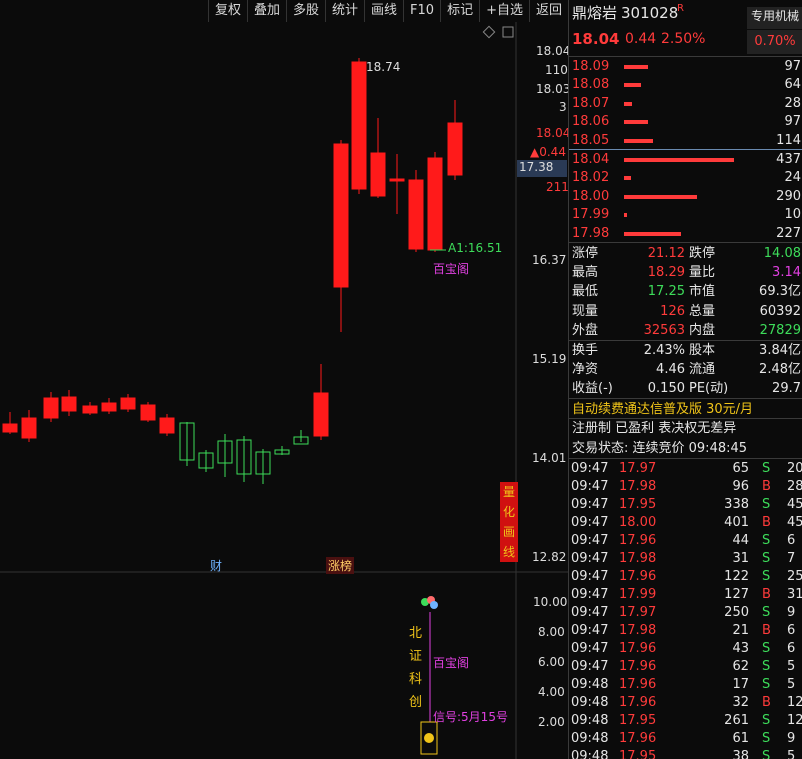  Describe the element at coordinates (344, 11) in the screenshot. I see `toolbar-button: 统计` at that location.